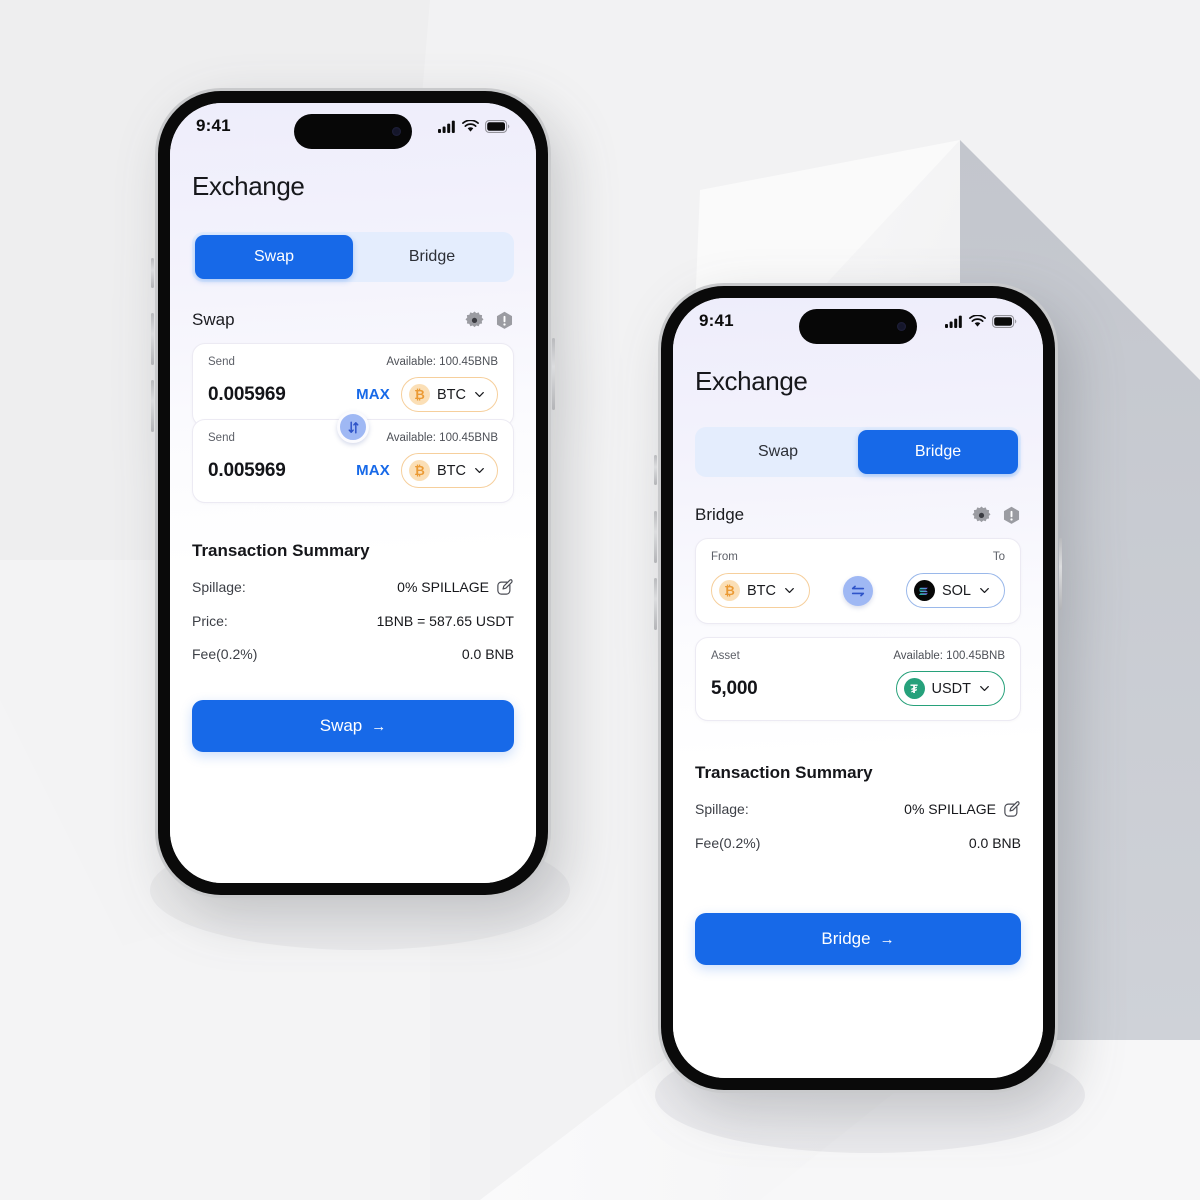 The width and height of the screenshot is (1200, 1200). I want to click on section-header-bridge: Bridge, so click(858, 515).